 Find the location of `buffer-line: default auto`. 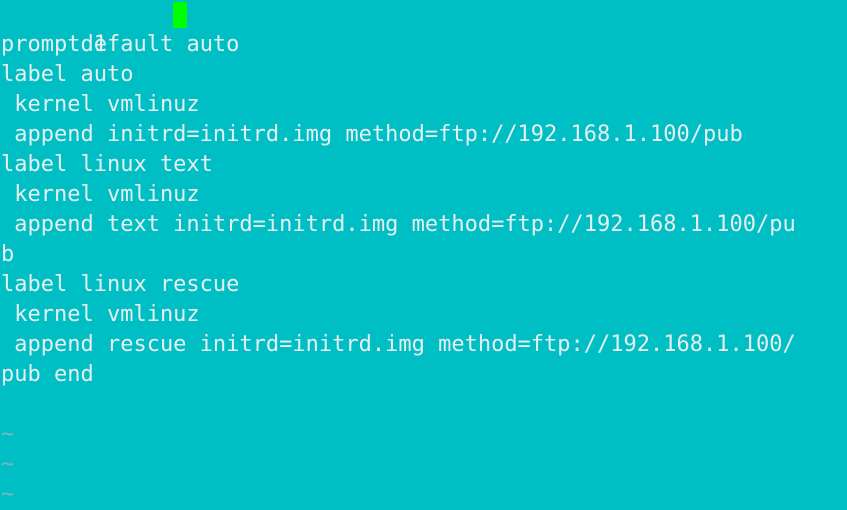

buffer-line: default auto is located at coordinates (423, 28).